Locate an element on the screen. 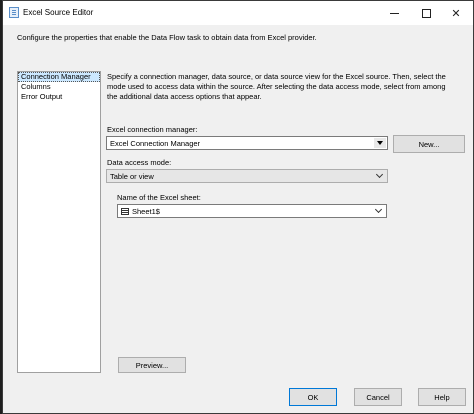 The height and width of the screenshot is (414, 474). excel-sheet-value: Sheet1$ is located at coordinates (146, 211).